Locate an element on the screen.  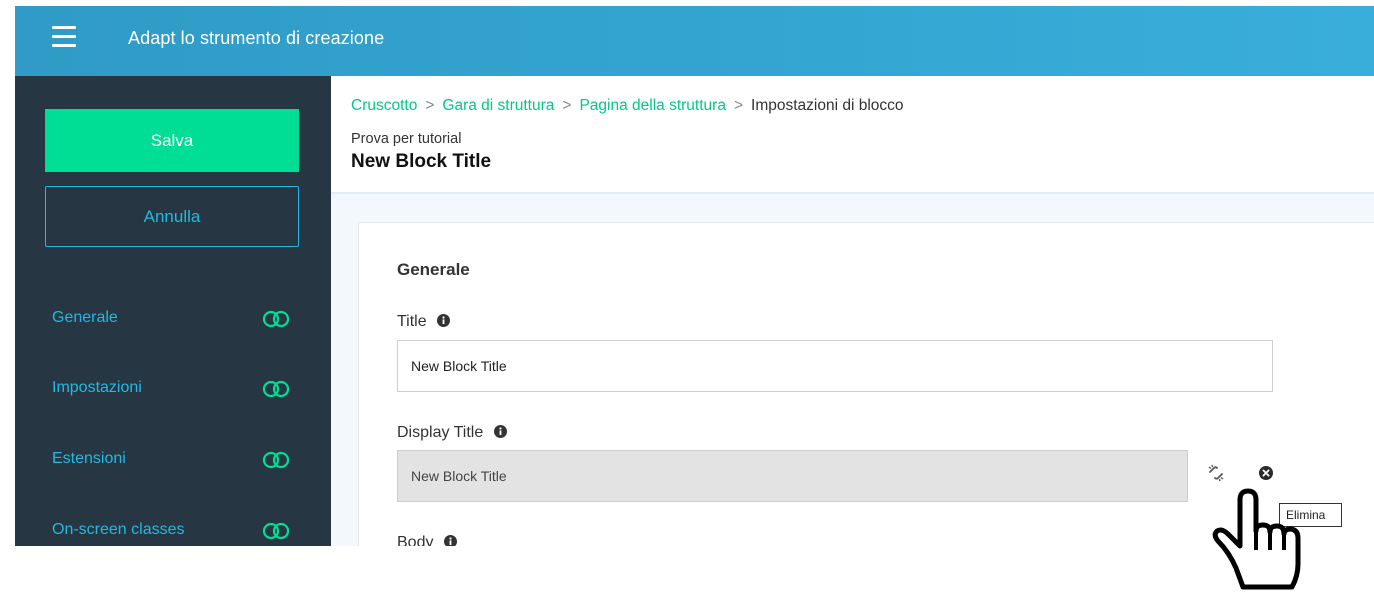
breadcrumb-link-pagina-della-struttura: Pagina della struttura is located at coordinates (652, 105).